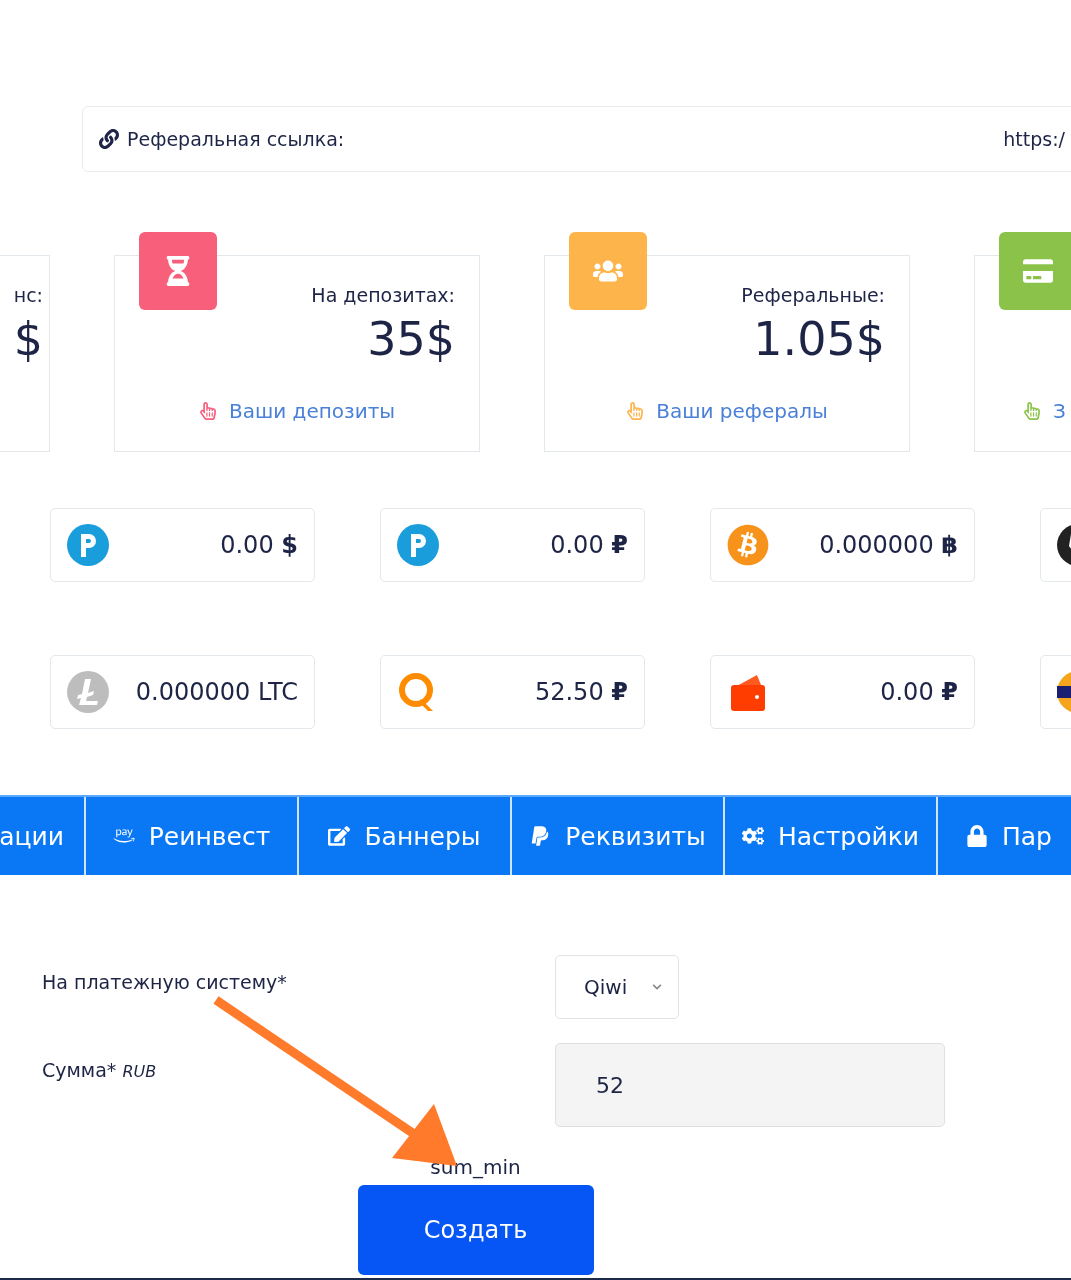  Describe the element at coordinates (752, 836) in the screenshot. I see `gears-icon` at that location.